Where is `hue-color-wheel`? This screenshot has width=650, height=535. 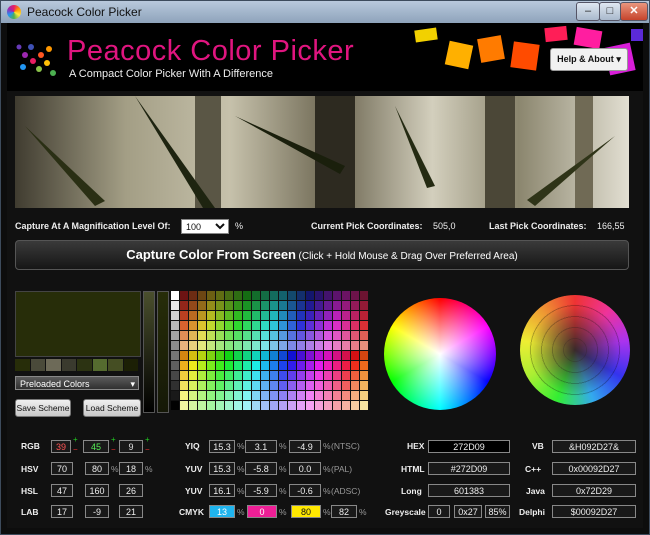
hue-color-wheel is located at coordinates (440, 354).